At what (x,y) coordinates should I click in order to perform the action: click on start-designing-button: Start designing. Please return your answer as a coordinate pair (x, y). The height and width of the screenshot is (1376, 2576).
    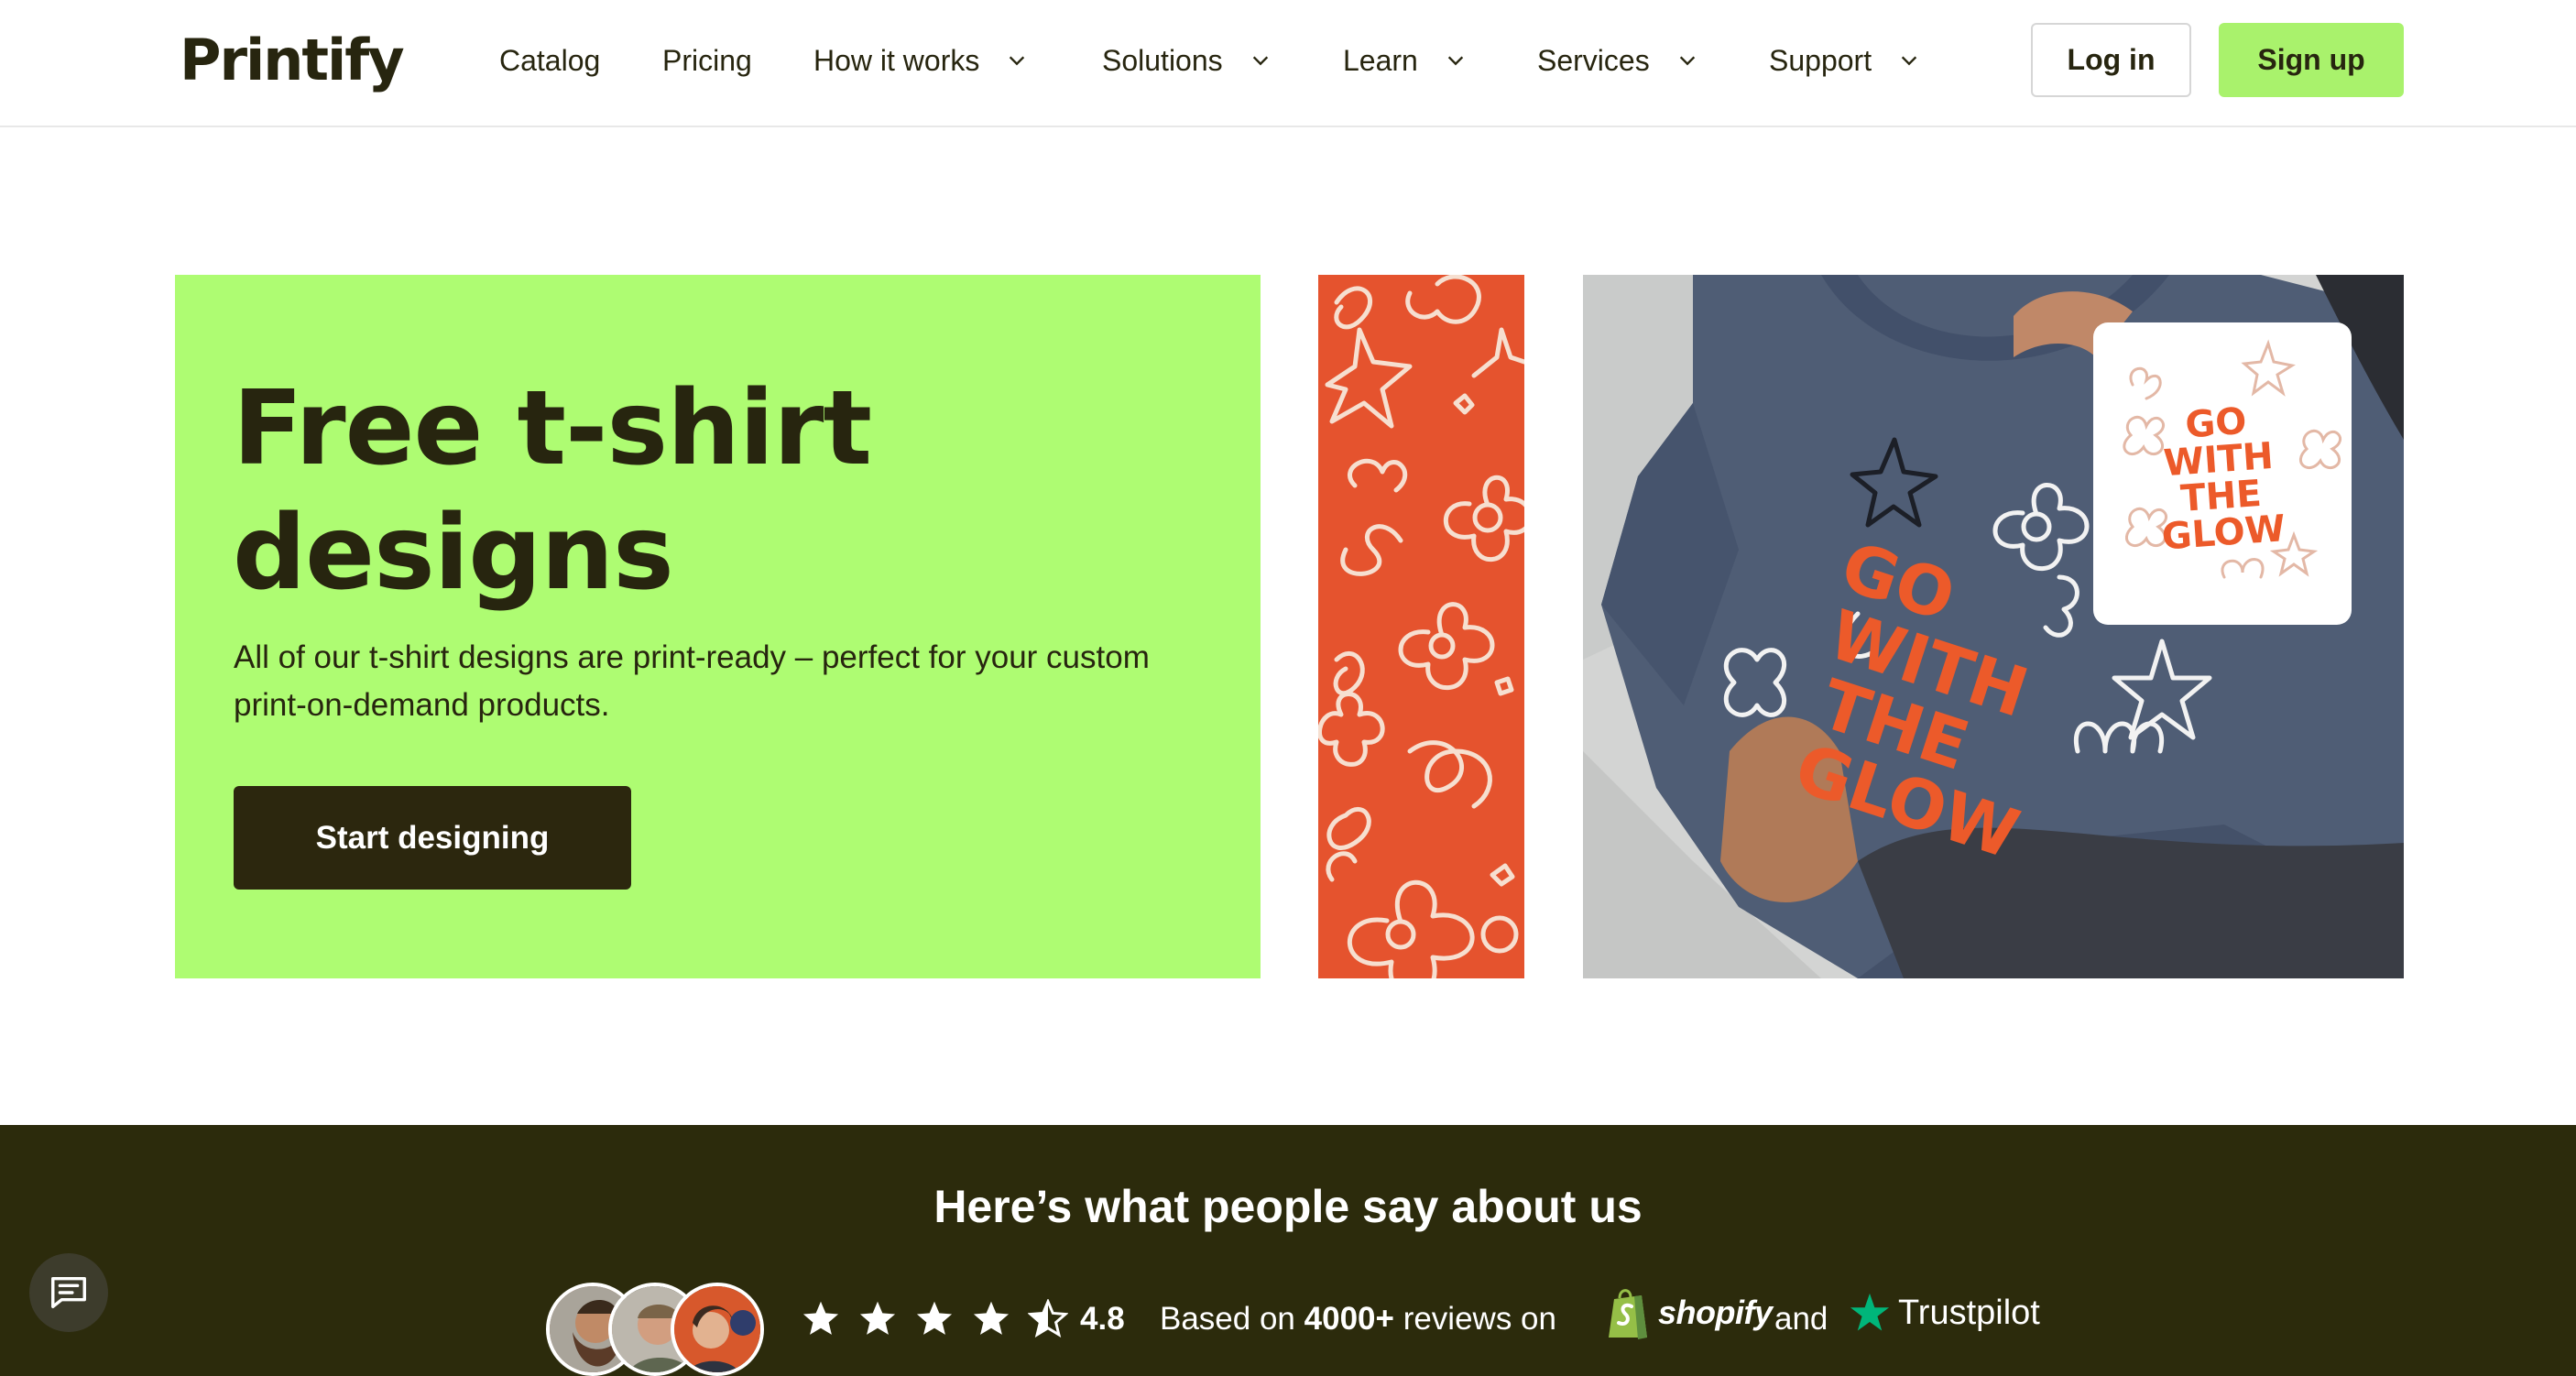
    Looking at the image, I should click on (433, 838).